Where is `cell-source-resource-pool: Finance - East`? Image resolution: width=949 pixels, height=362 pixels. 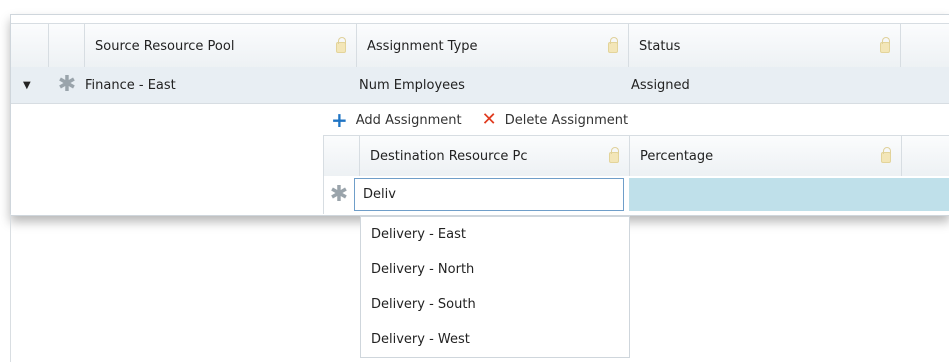 cell-source-resource-pool: Finance - East is located at coordinates (221, 85).